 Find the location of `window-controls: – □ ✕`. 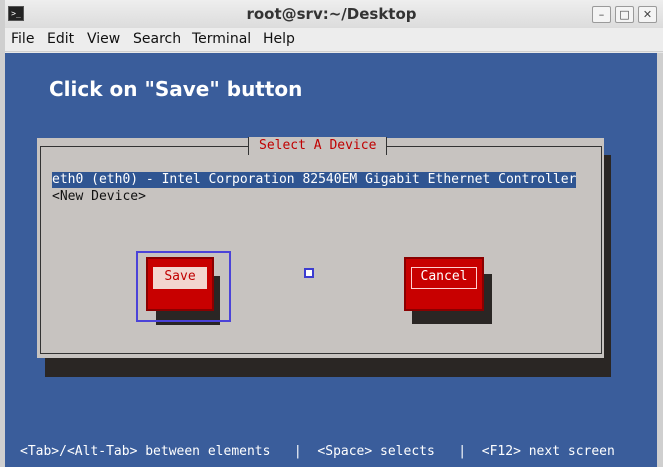

window-controls: – □ ✕ is located at coordinates (624, 14).